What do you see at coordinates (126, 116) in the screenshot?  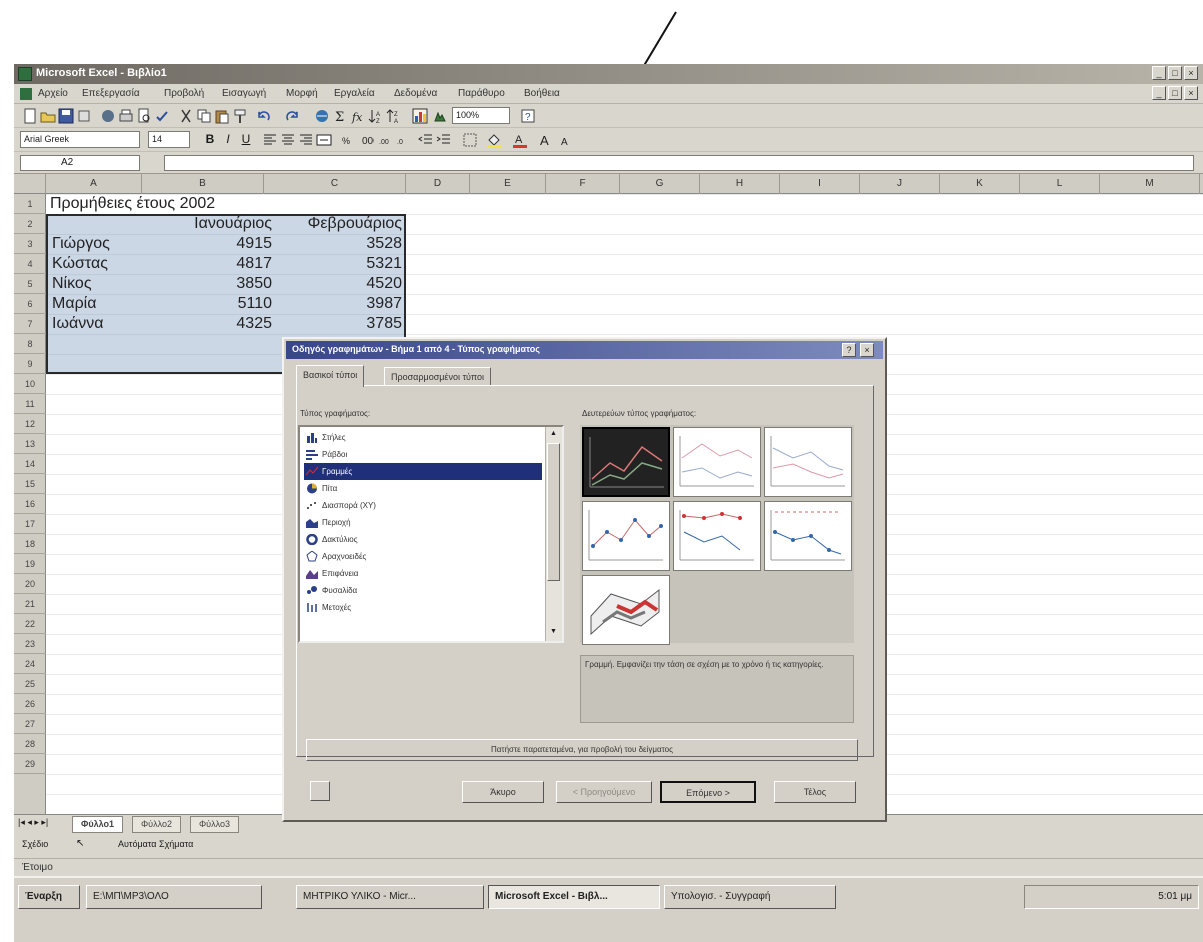 I see `print-icon` at bounding box center [126, 116].